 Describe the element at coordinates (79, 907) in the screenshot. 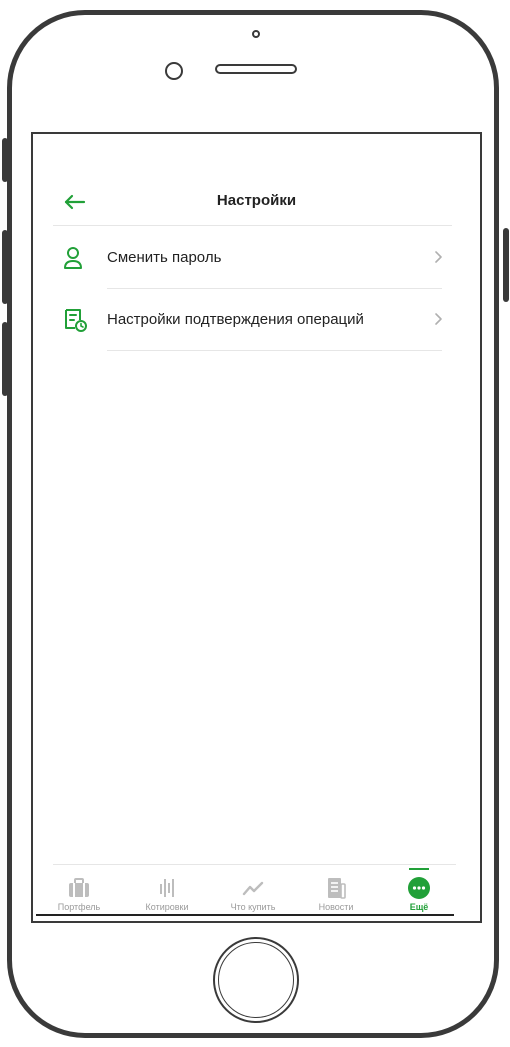

I see `tab-label: Портфель` at that location.